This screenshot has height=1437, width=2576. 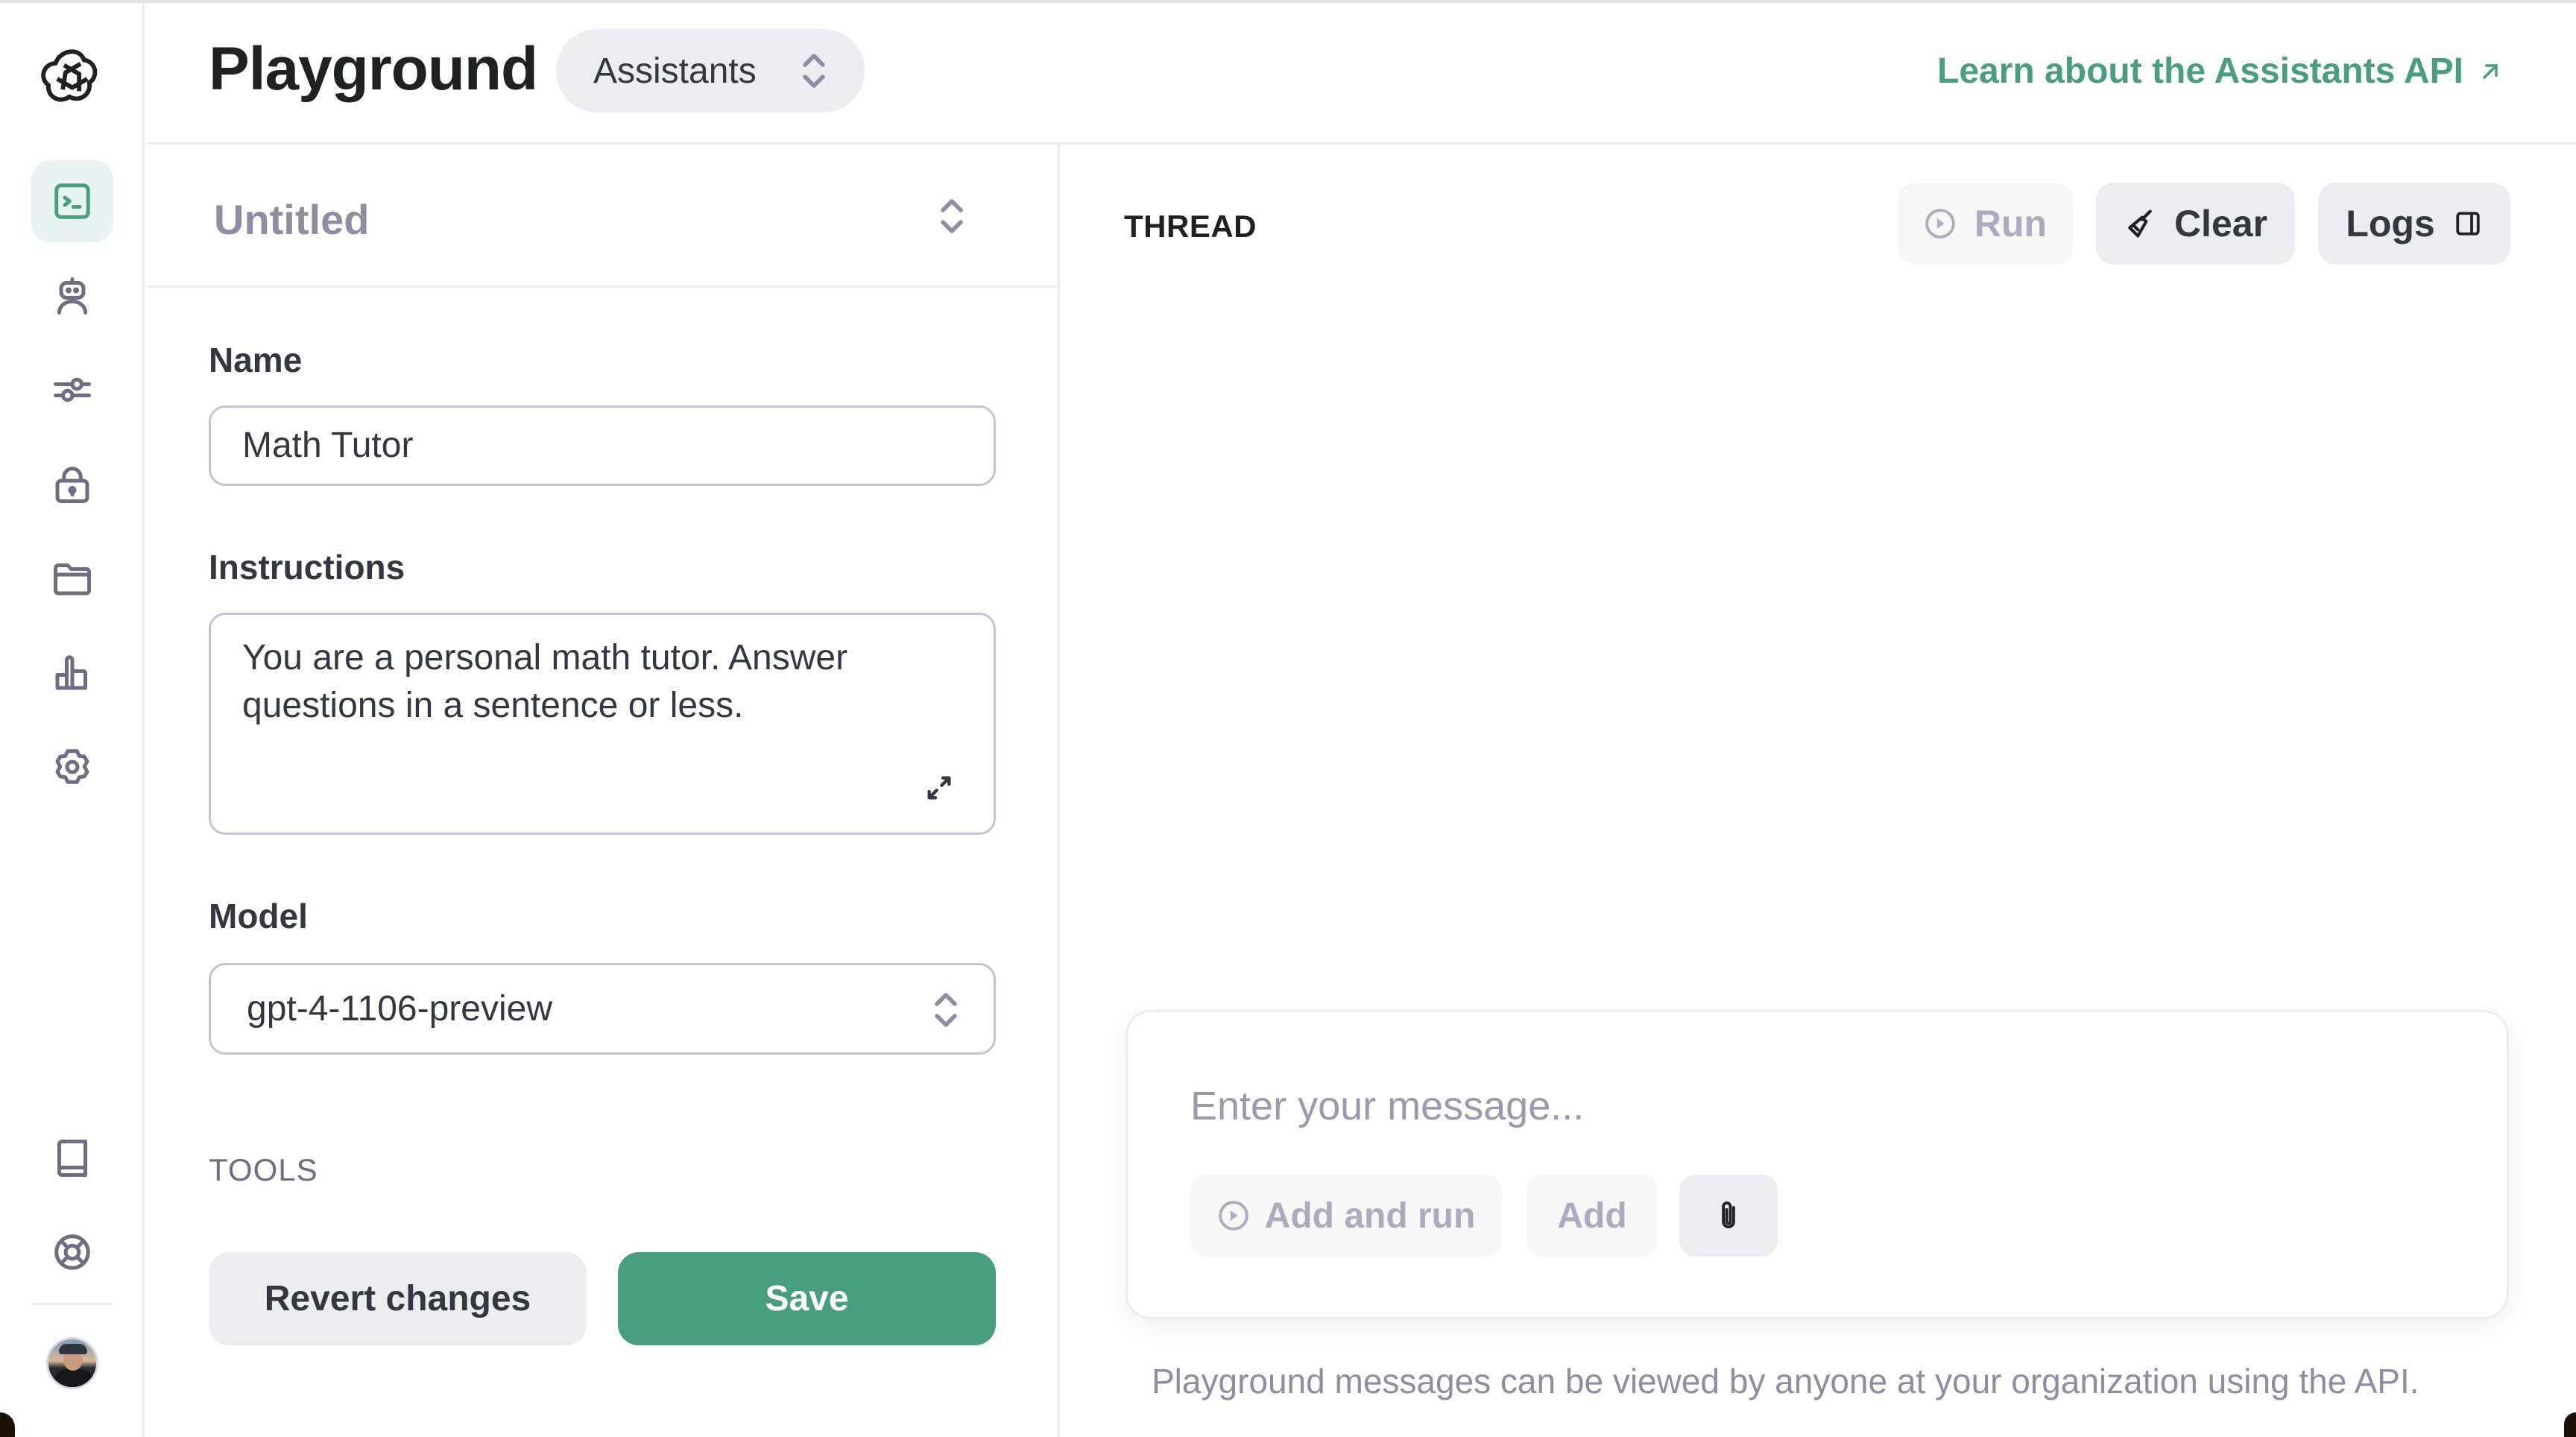 I want to click on add-and-run-label: Add and run, so click(x=1370, y=1216).